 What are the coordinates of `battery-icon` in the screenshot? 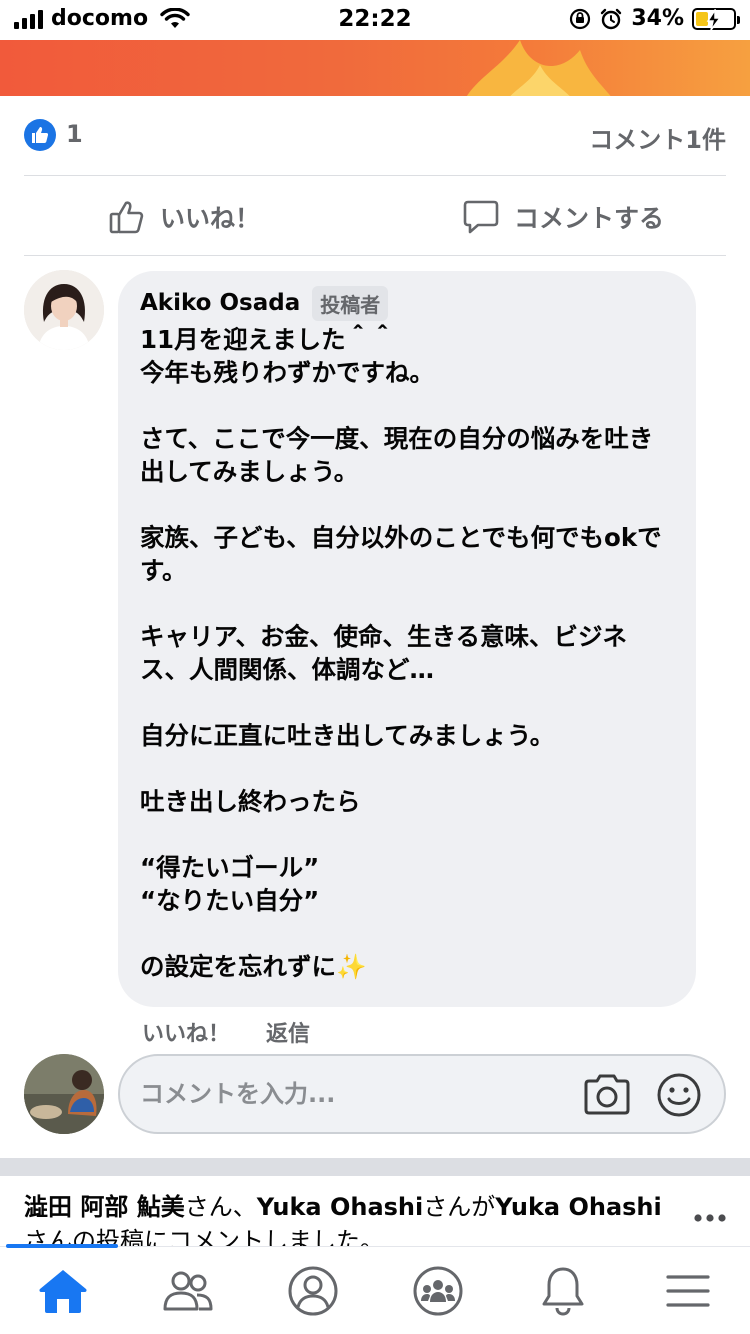 It's located at (716, 18).